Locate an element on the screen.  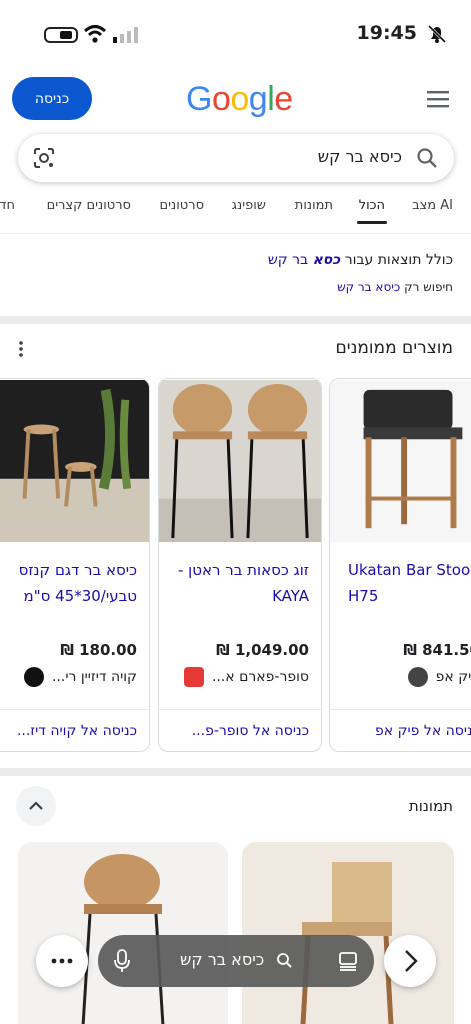
collapse-button is located at coordinates (36, 806).